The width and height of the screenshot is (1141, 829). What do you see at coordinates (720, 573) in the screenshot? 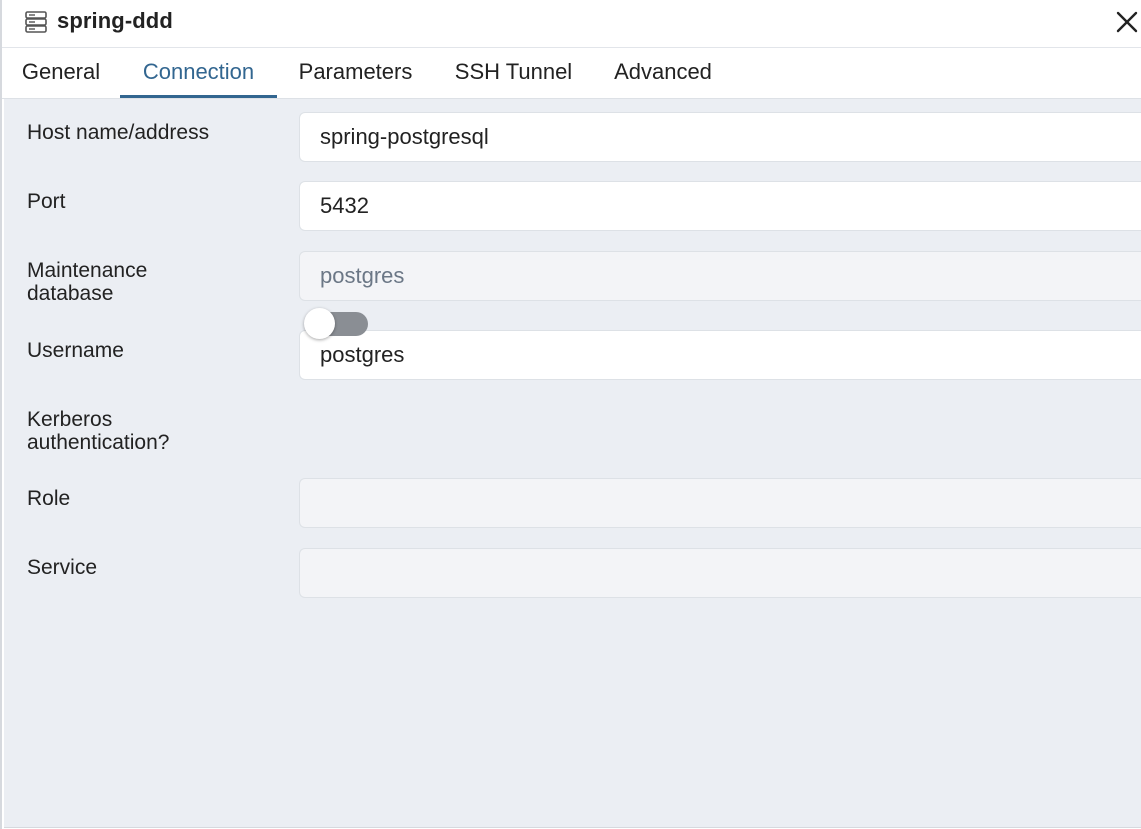
I see `service-input` at bounding box center [720, 573].